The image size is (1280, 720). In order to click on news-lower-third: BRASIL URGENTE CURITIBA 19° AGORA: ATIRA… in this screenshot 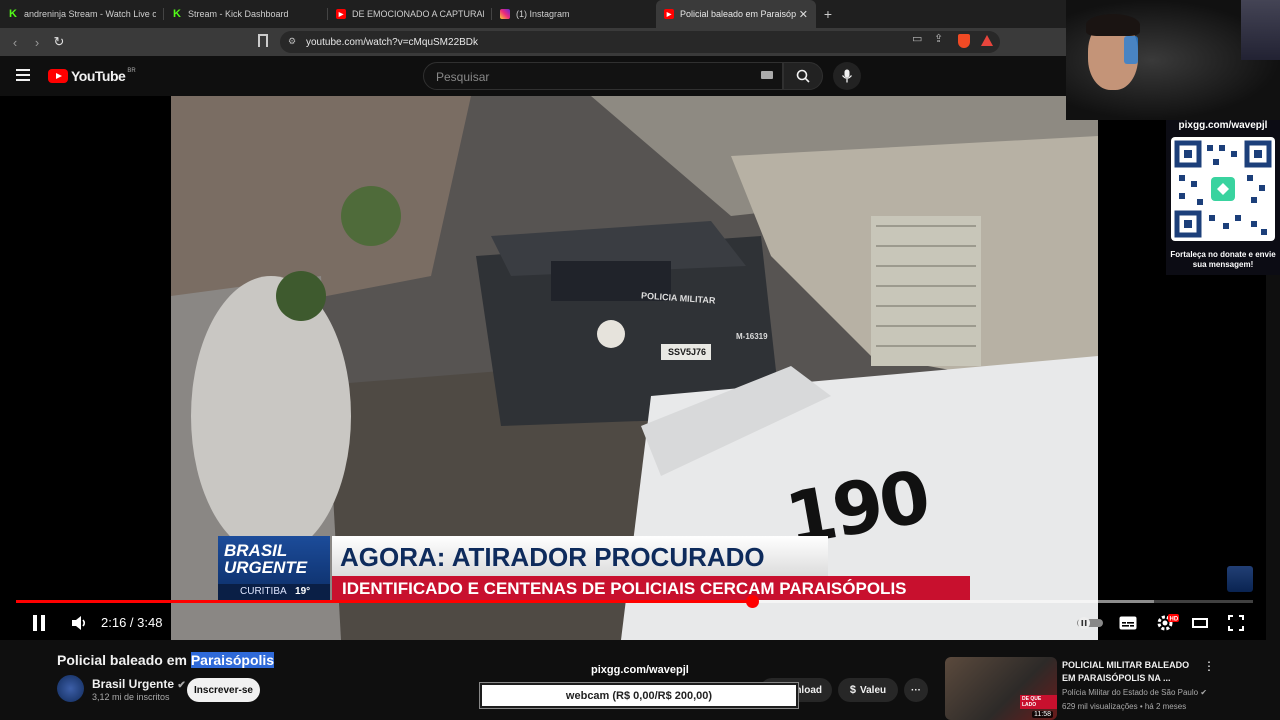, I will do `click(598, 568)`.